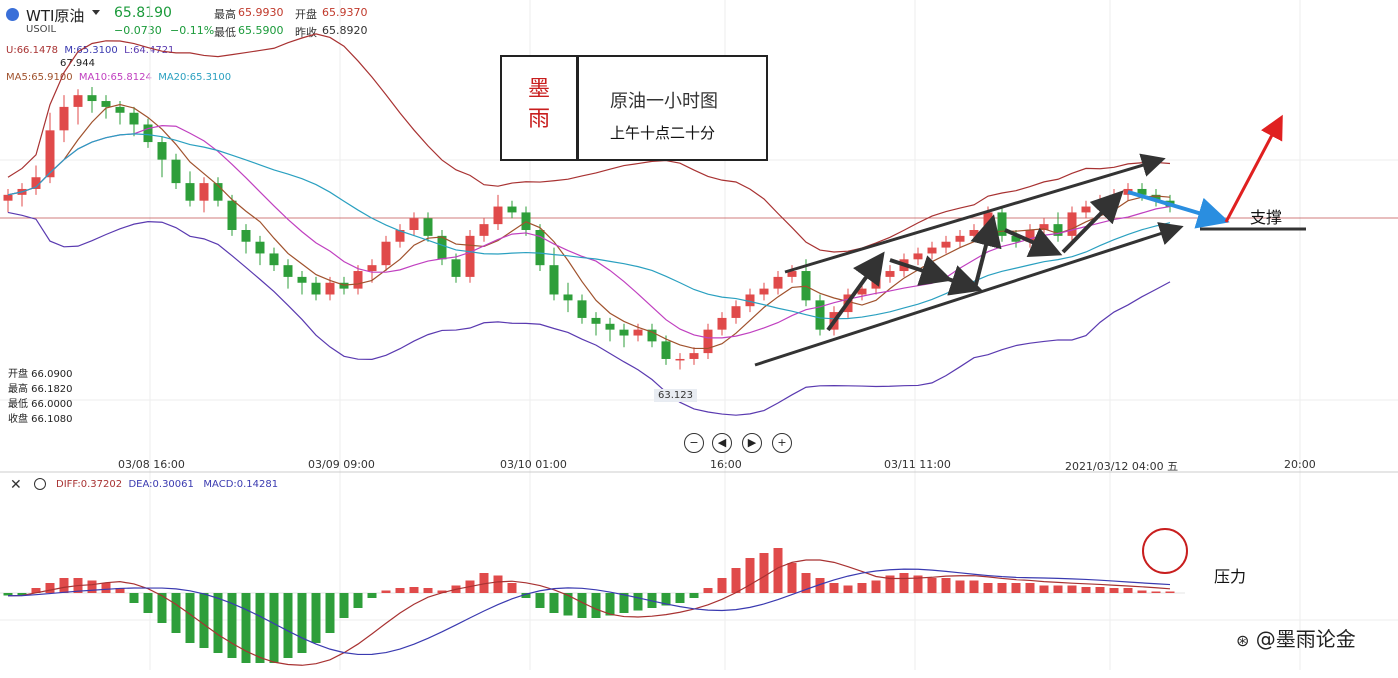 The width and height of the screenshot is (1398, 678). I want to click on weibo-icon: ⊛, so click(1243, 640).